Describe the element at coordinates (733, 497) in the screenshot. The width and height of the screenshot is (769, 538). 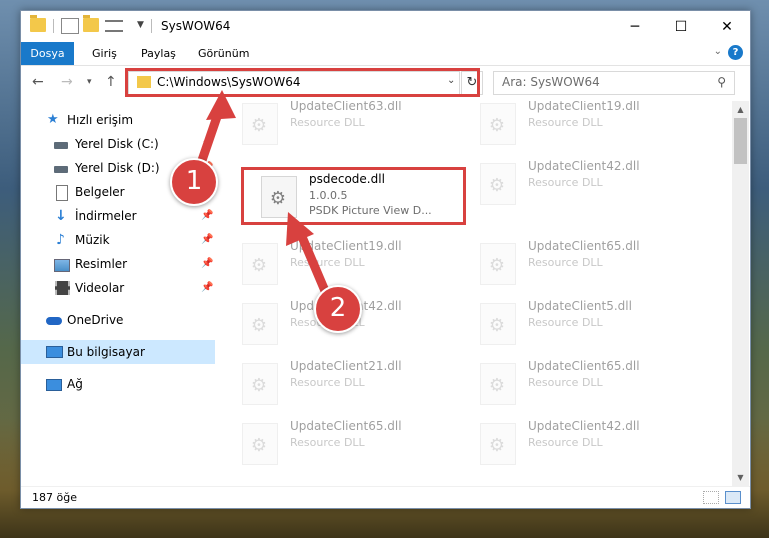
I see `large-icons-view-icon` at that location.